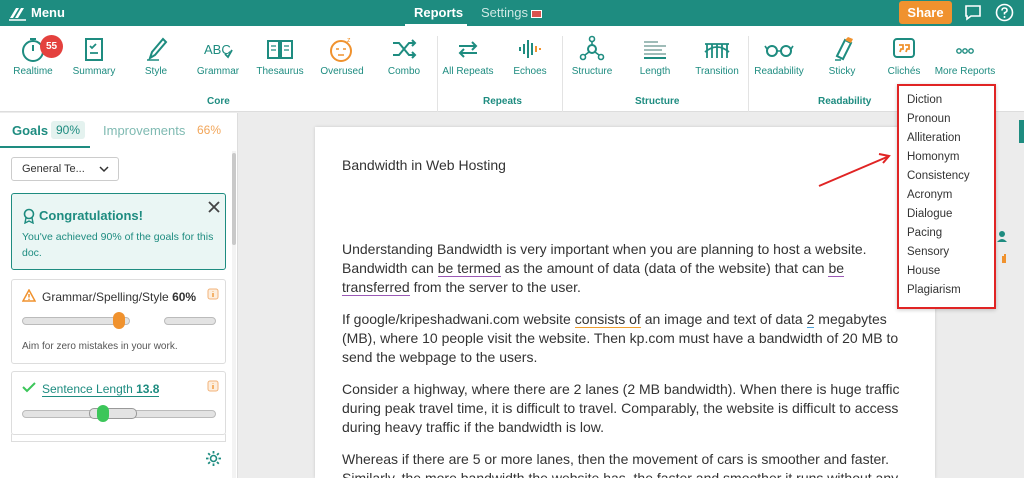  Describe the element at coordinates (530, 71) in the screenshot. I see `tool-label: Echoes` at that location.